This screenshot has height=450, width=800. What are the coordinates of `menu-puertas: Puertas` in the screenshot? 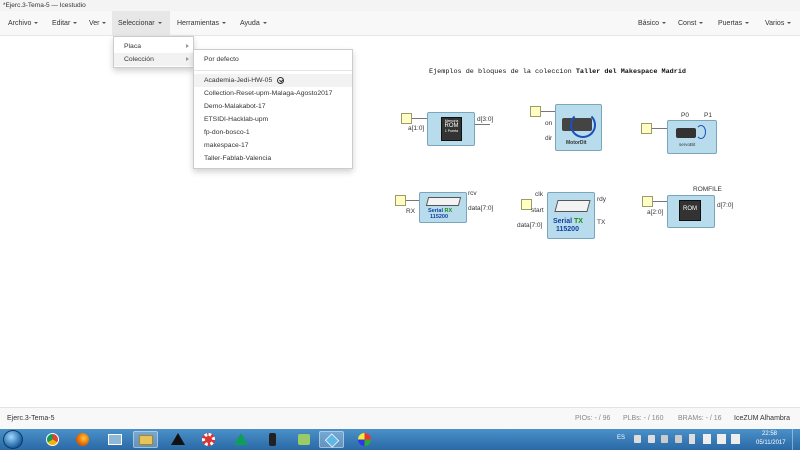 It's located at (733, 23).